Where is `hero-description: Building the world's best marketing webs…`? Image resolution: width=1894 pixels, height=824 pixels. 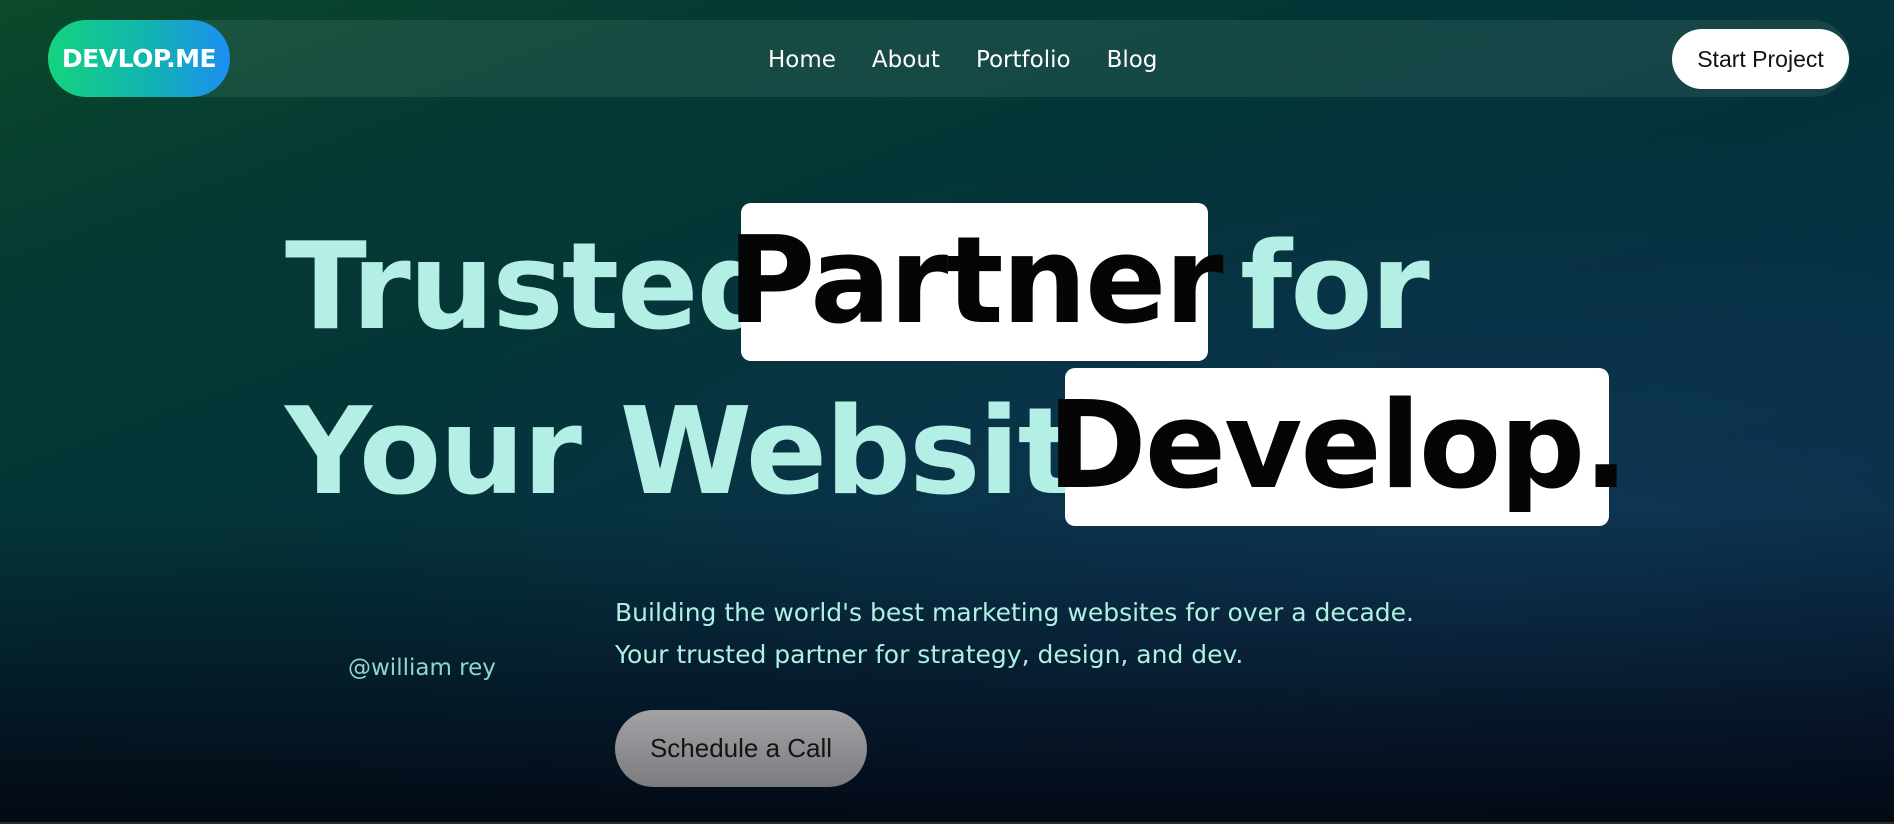 hero-description: Building the world's best marketing webs… is located at coordinates (1014, 633).